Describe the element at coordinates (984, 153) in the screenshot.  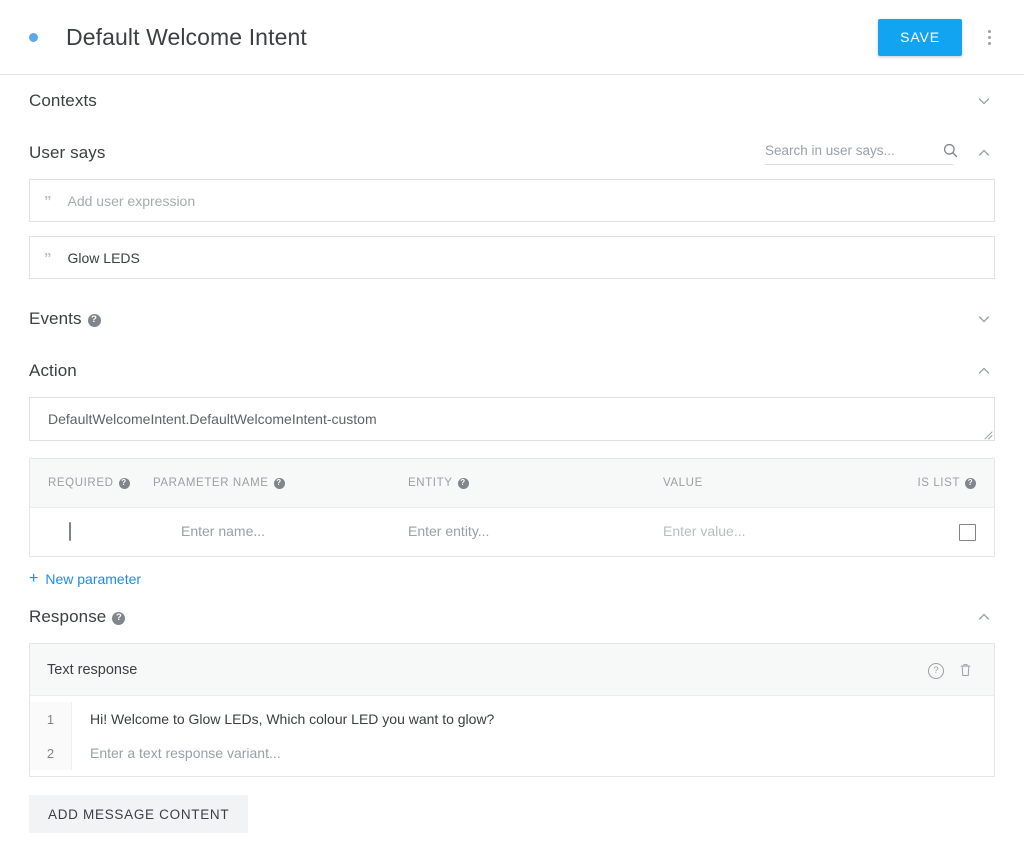
I see `chevron-up-icon-user-says` at that location.